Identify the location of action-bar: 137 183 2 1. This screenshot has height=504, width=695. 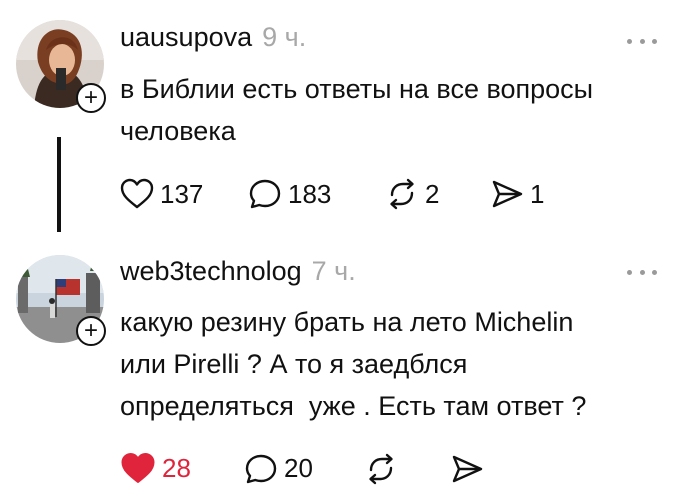
(332, 194).